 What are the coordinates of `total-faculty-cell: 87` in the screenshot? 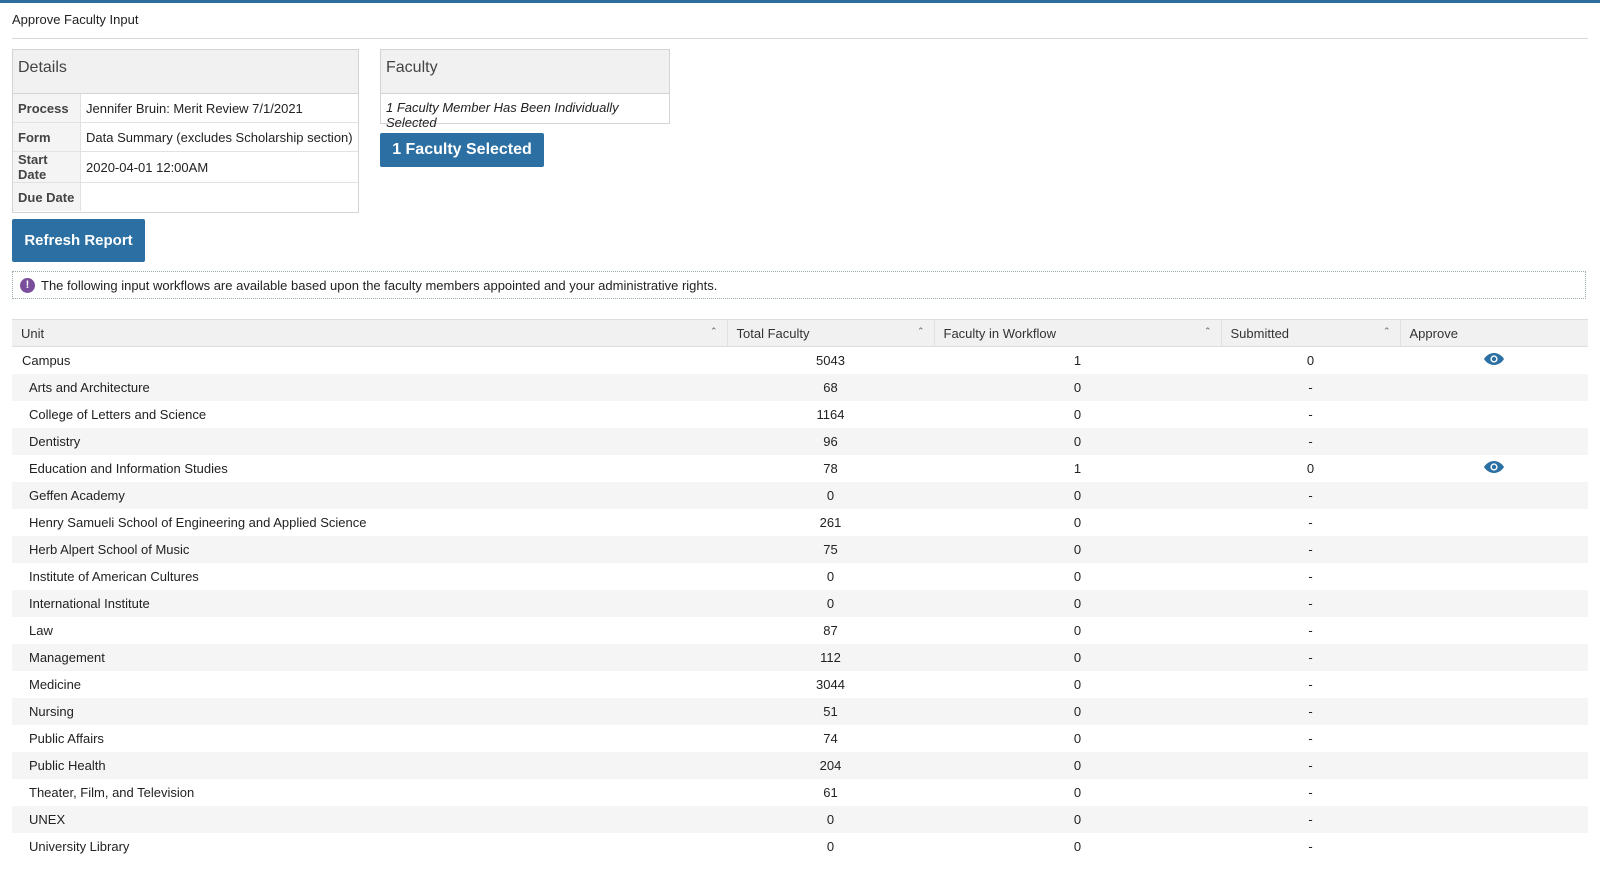 It's located at (830, 630).